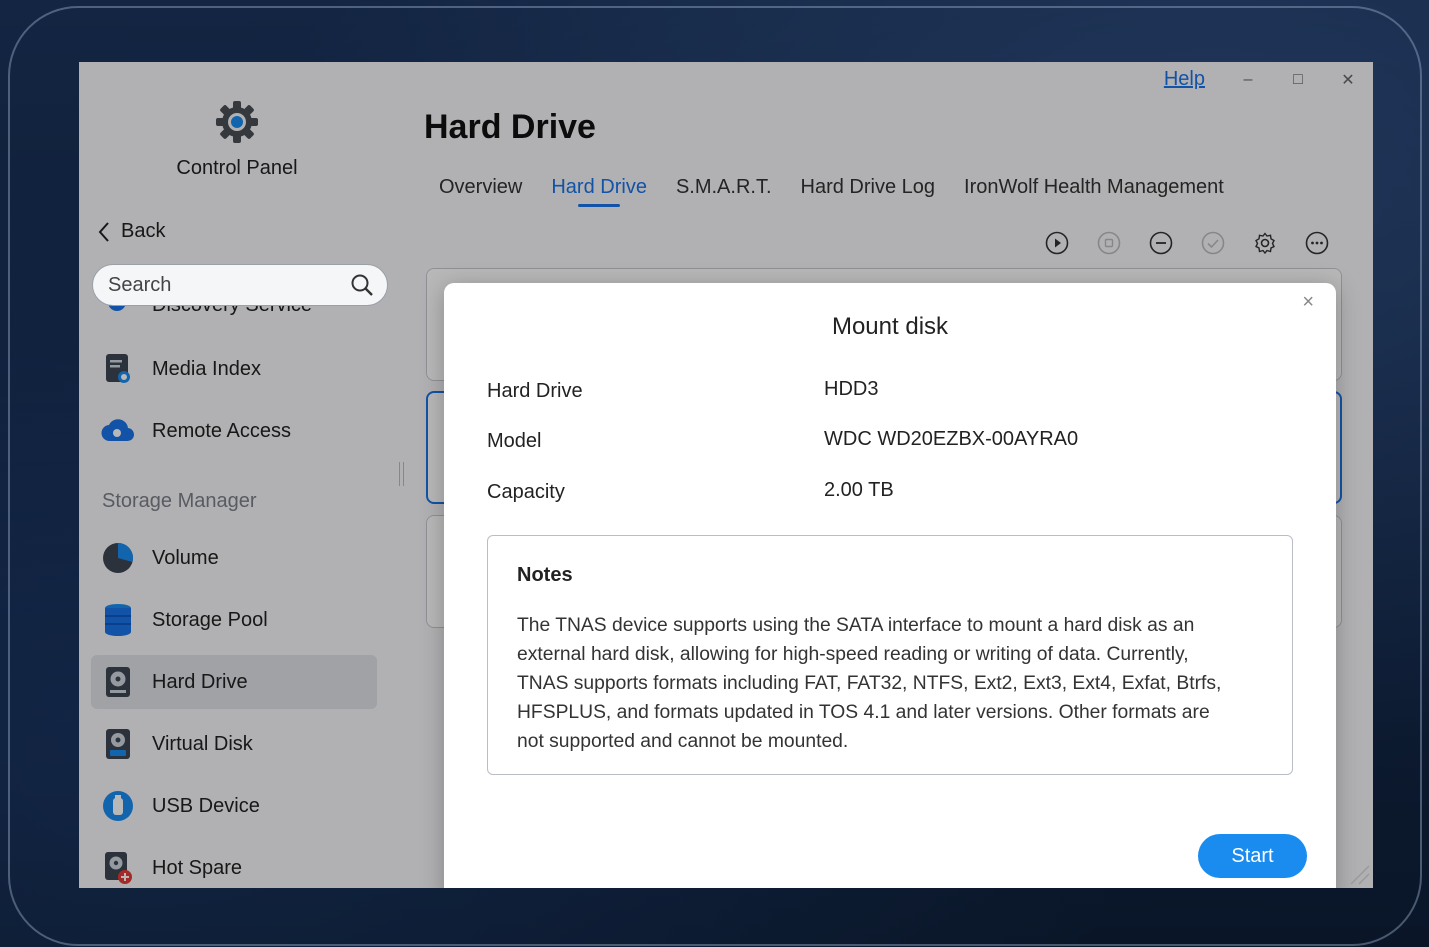  Describe the element at coordinates (1358, 873) in the screenshot. I see `resize-grip-icon` at that location.